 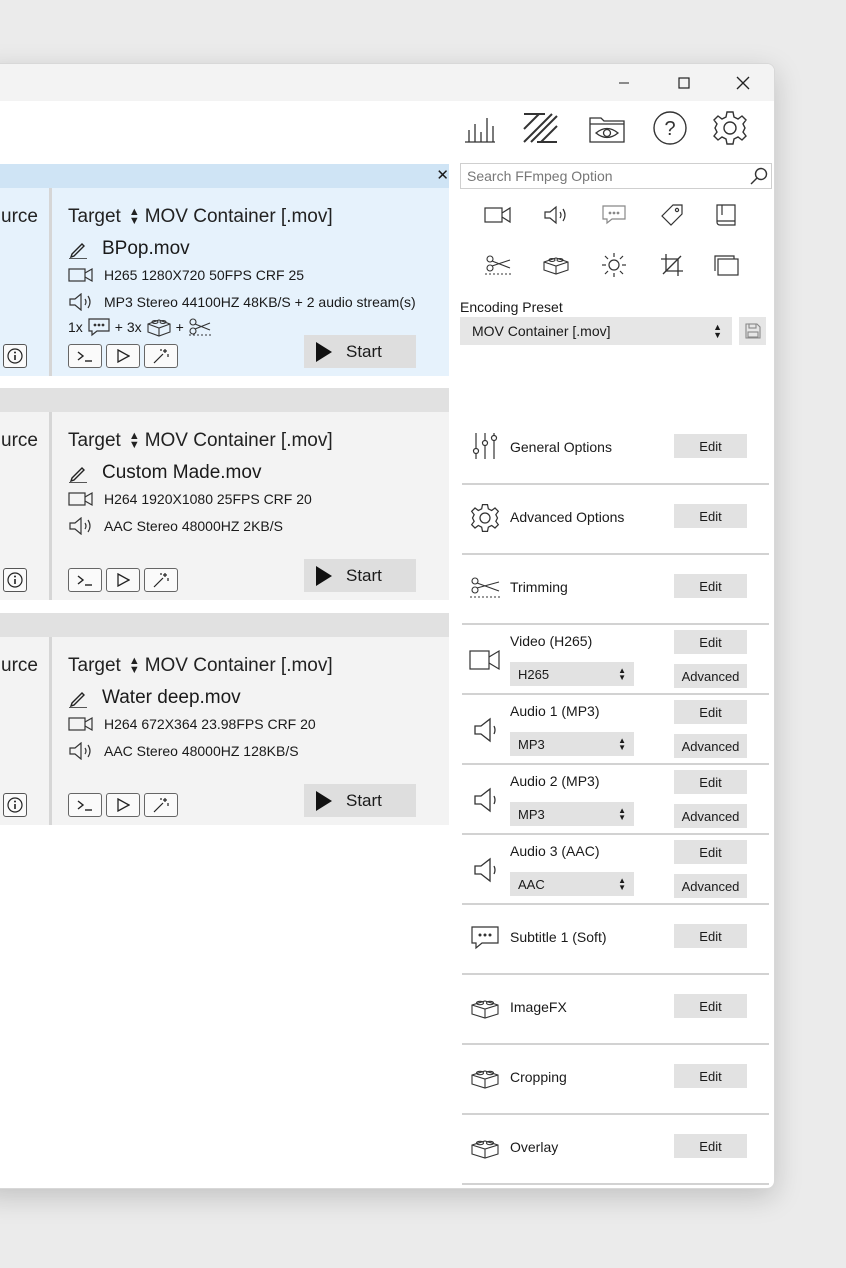 I want to click on imagefx-filter-button, so click(x=556, y=265).